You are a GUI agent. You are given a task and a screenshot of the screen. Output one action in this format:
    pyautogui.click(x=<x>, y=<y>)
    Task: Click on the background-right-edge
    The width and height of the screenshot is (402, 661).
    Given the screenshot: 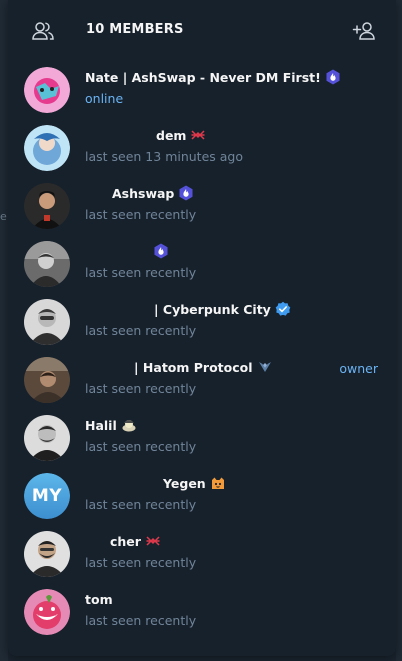 What is the action you would take?
    pyautogui.click(x=399, y=330)
    